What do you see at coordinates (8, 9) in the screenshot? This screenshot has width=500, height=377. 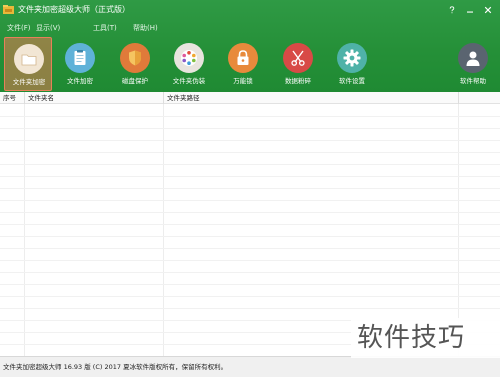 I see `app-logo-icon` at bounding box center [8, 9].